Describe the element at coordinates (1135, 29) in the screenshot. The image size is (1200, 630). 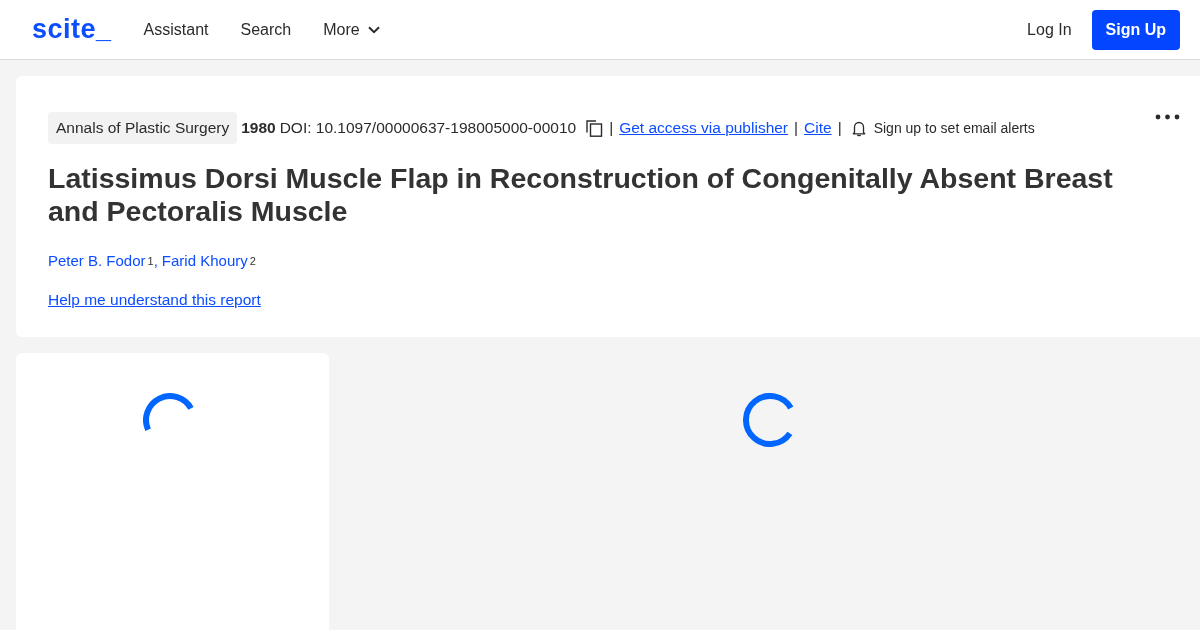
I see `signup-button: Sign Up` at that location.